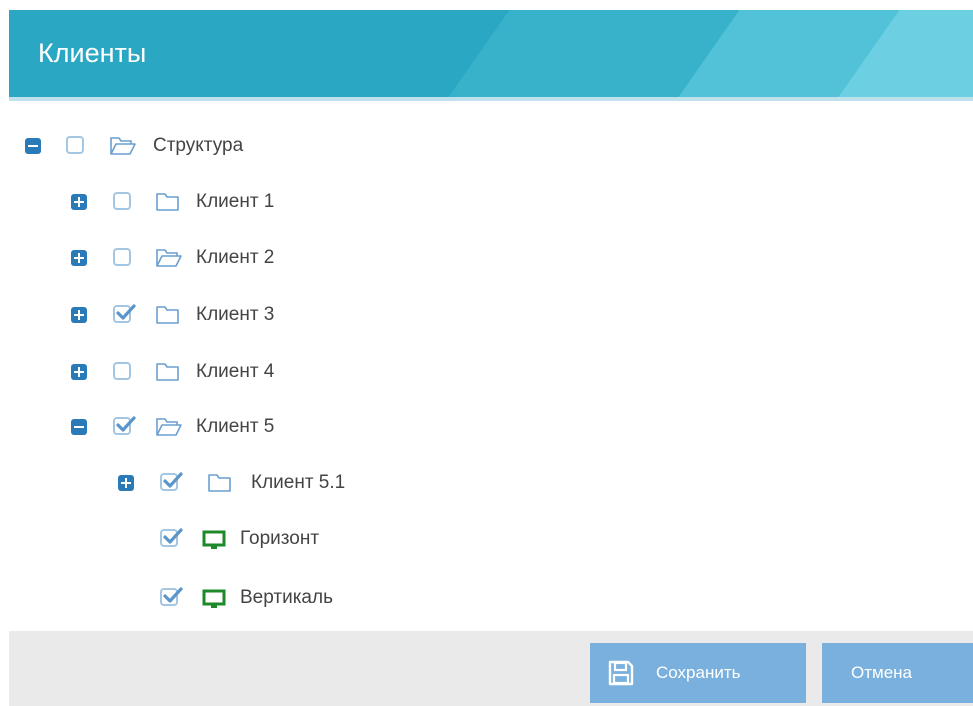 This screenshot has height=706, width=973. What do you see at coordinates (279, 539) in the screenshot?
I see `tree-node-label: Горизонт` at bounding box center [279, 539].